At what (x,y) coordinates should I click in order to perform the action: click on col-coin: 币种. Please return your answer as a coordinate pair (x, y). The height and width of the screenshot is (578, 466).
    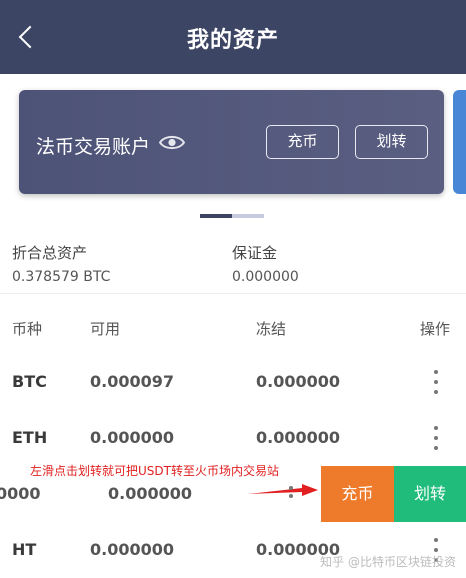
    Looking at the image, I should click on (27, 329).